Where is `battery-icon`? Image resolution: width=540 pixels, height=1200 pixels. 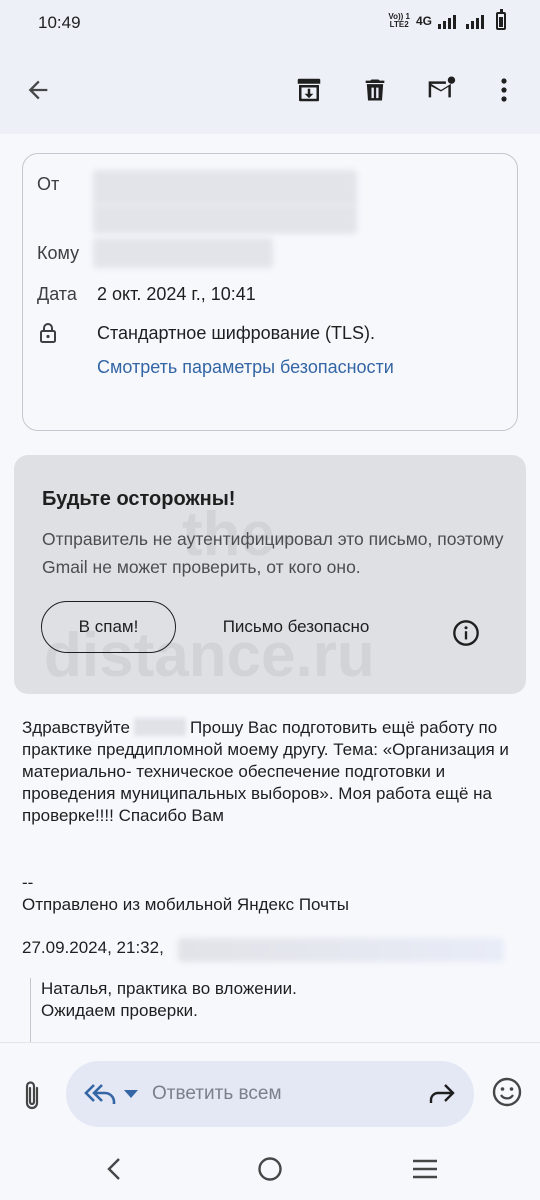 battery-icon is located at coordinates (501, 19).